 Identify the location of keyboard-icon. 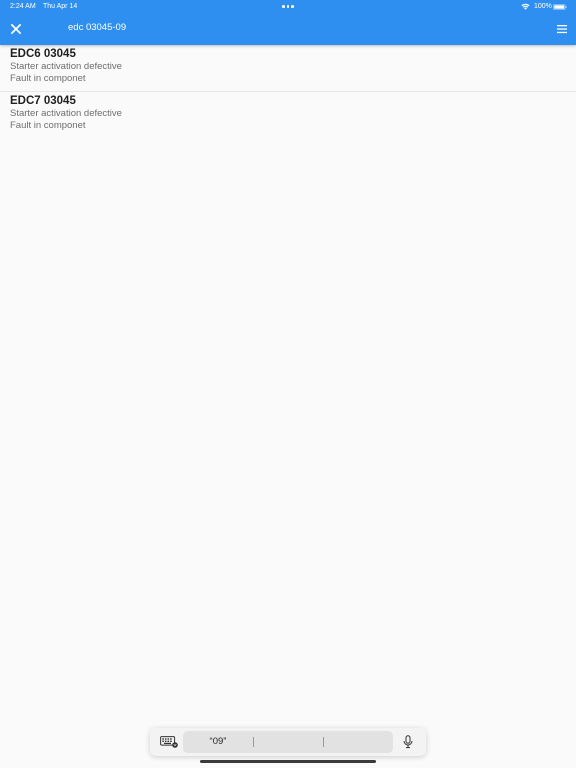
(169, 742).